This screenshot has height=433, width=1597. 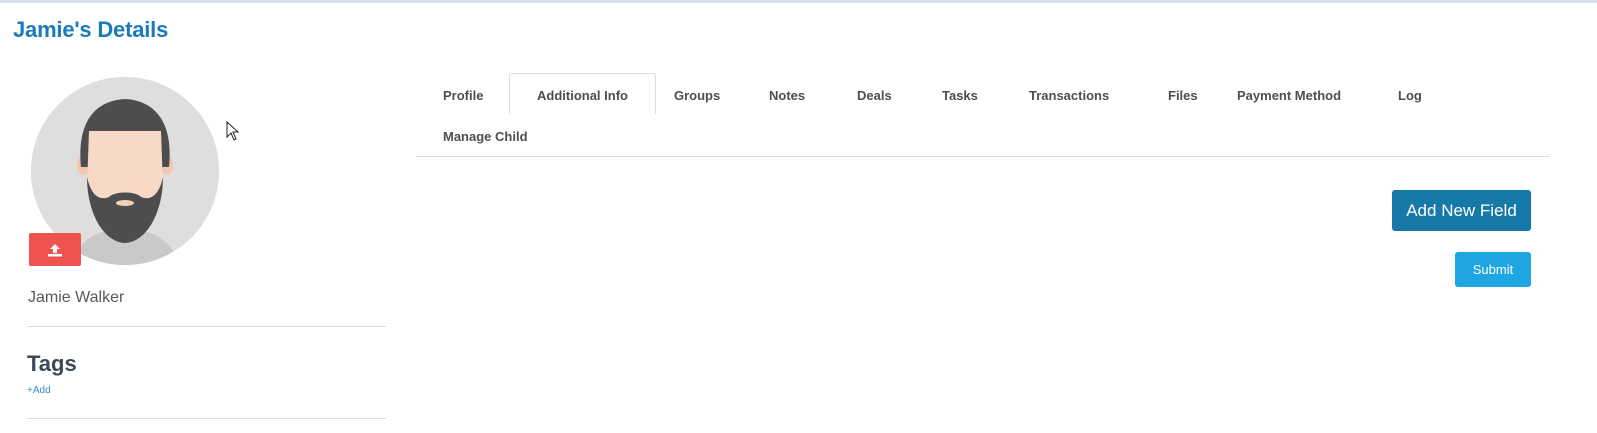 What do you see at coordinates (1461, 210) in the screenshot?
I see `add-new-field-button: Add New Field` at bounding box center [1461, 210].